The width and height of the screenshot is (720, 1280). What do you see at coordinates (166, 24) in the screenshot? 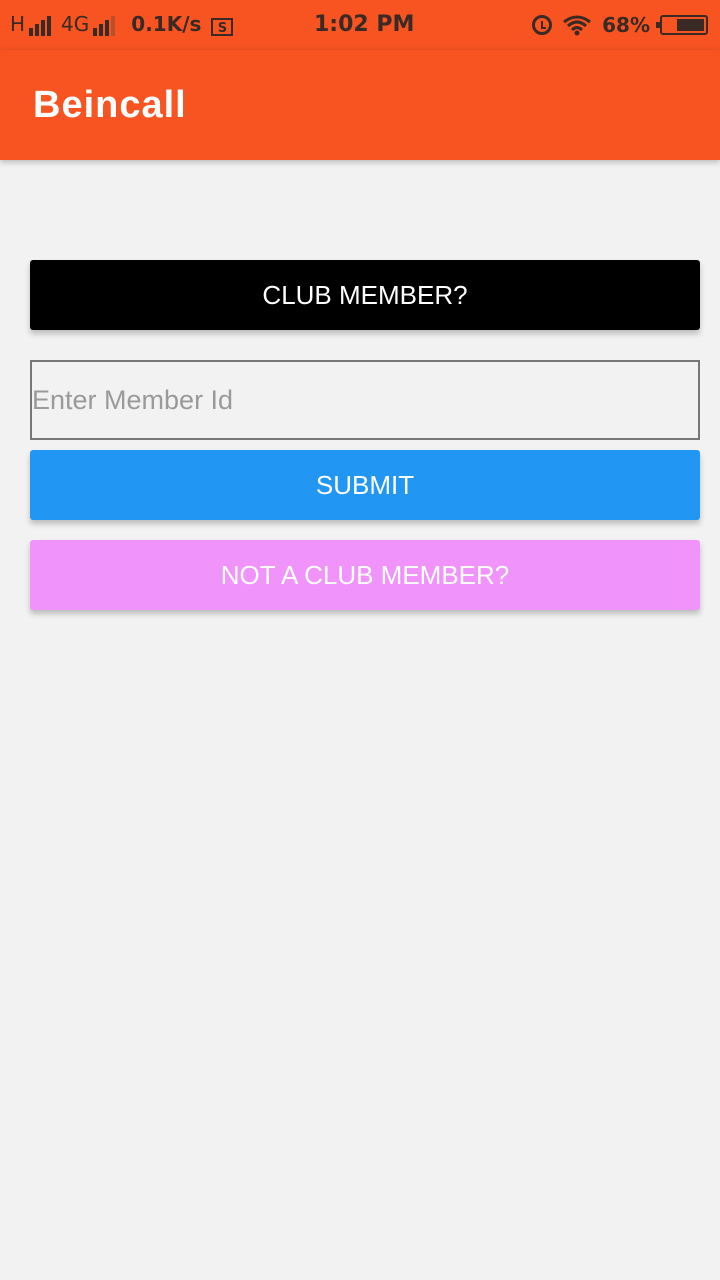
I see `network-speed: 0.1K/s` at bounding box center [166, 24].